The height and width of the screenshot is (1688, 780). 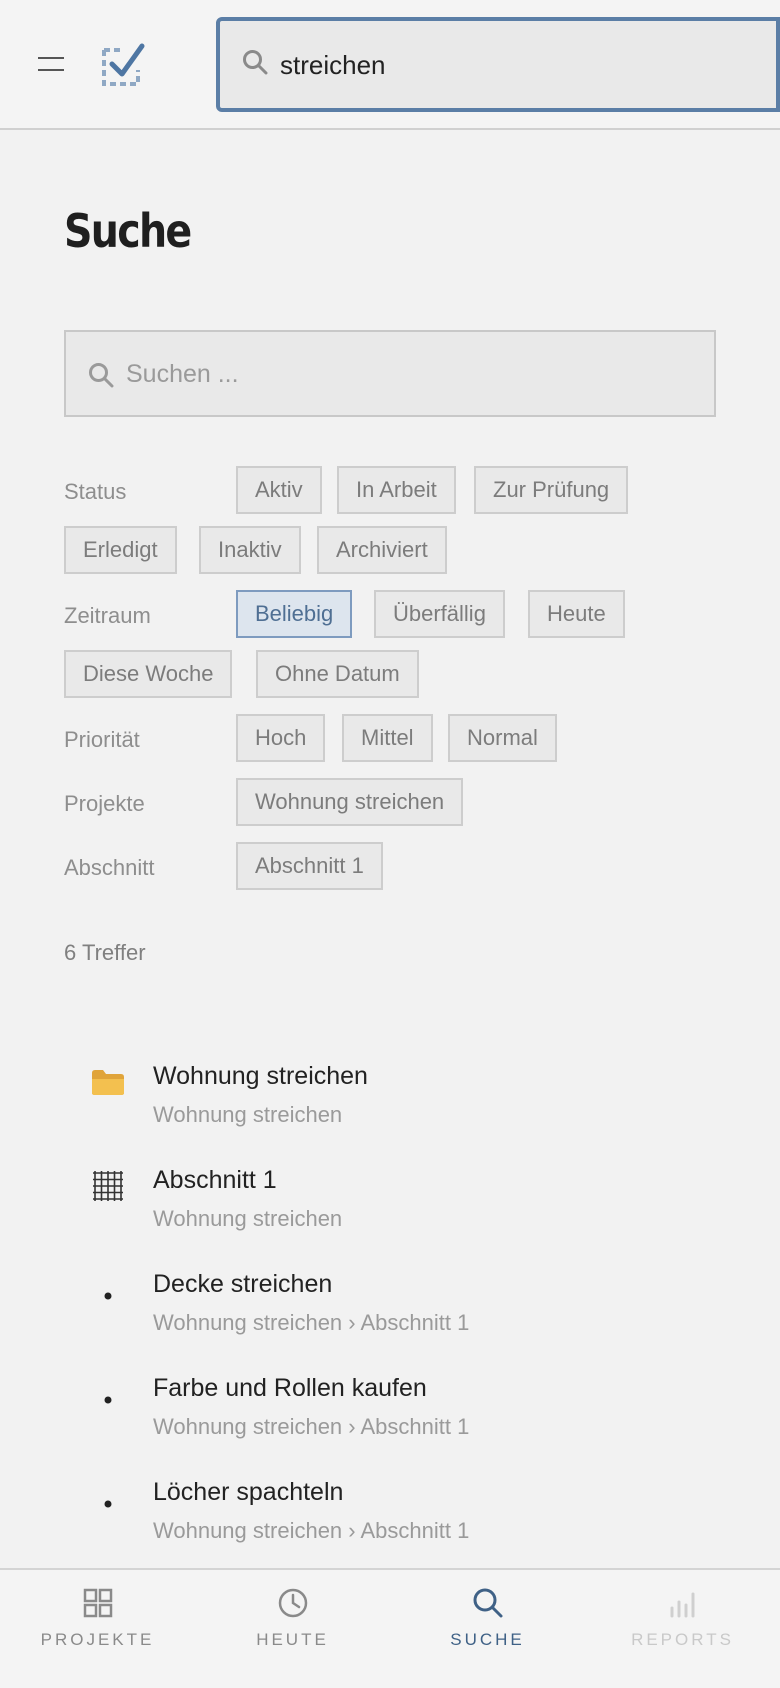 What do you see at coordinates (279, 490) in the screenshot?
I see `chip-status-aktiv: Aktiv` at bounding box center [279, 490].